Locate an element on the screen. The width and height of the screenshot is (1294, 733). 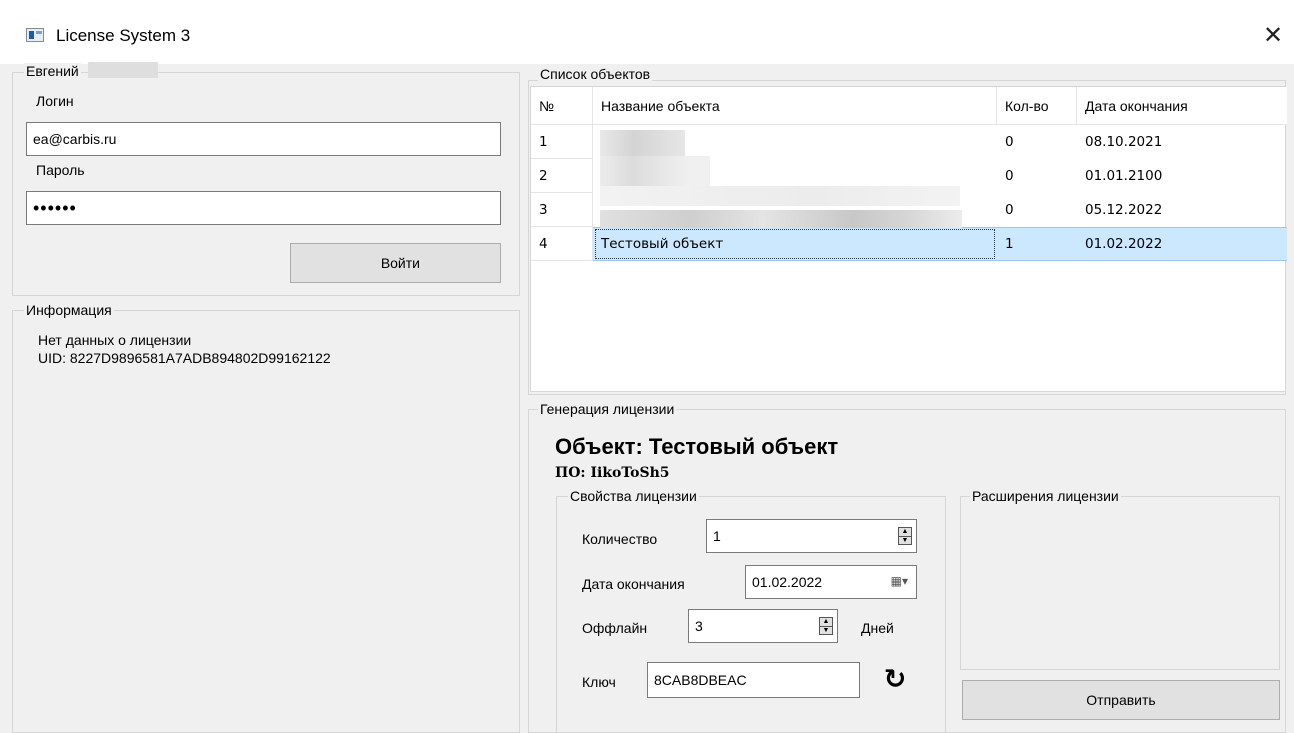
offline-unit-label: Дней is located at coordinates (877, 628).